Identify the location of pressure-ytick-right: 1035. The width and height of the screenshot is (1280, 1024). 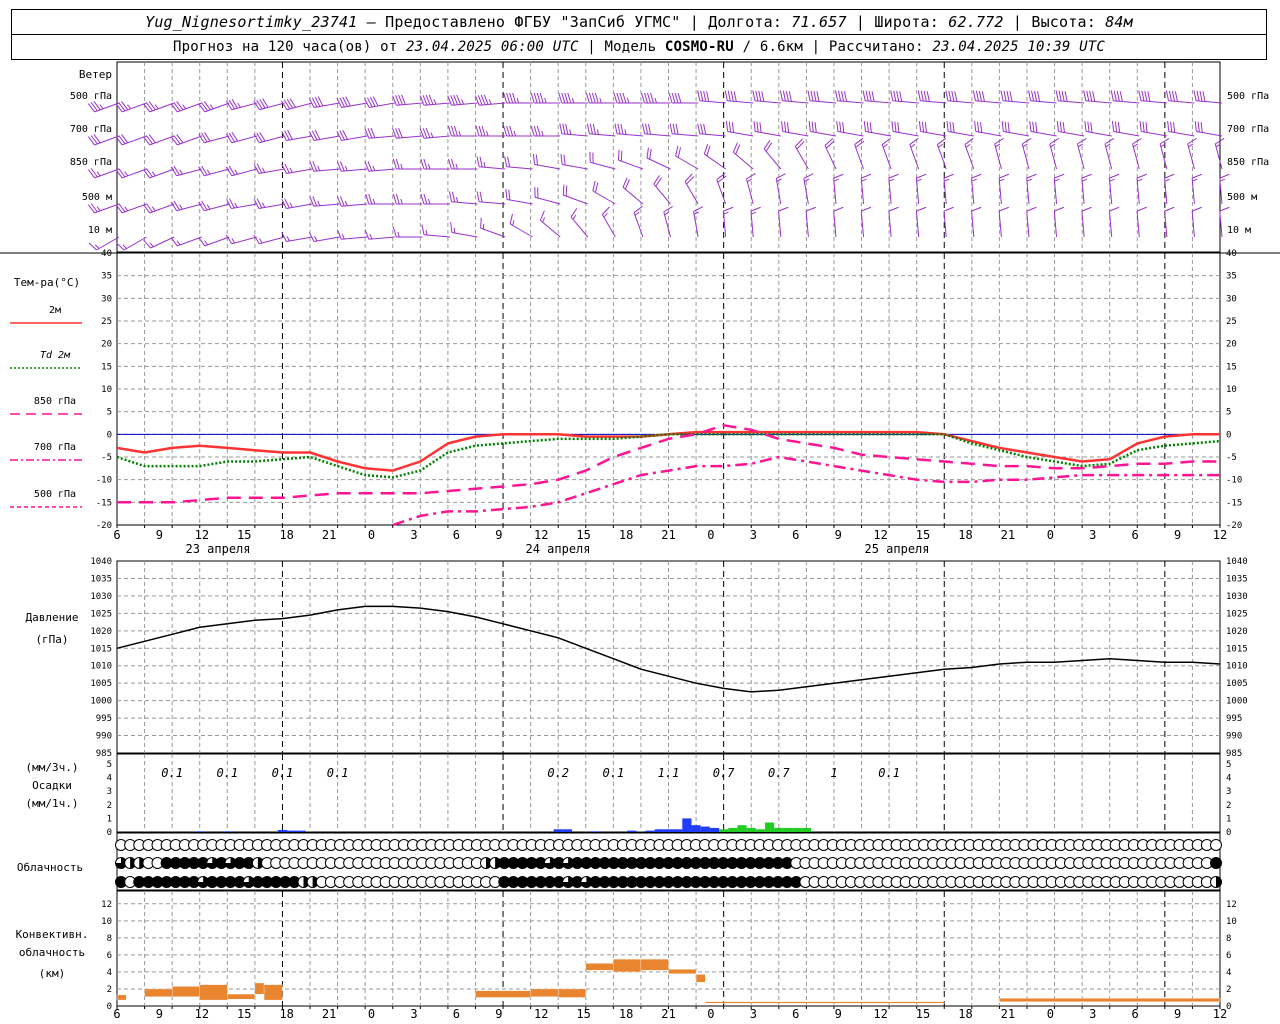
(1237, 579).